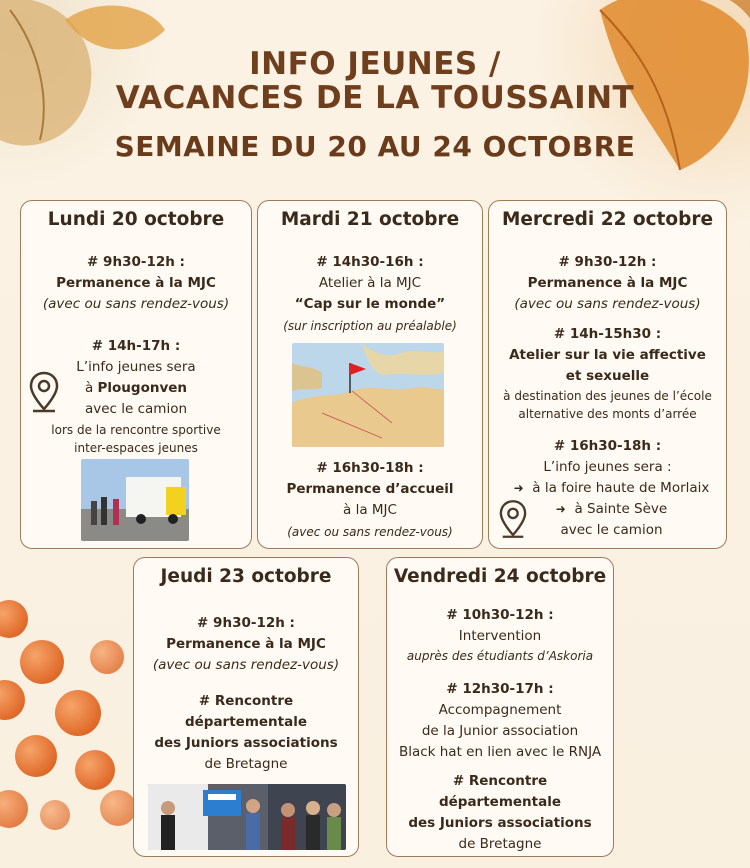 The width and height of the screenshot is (750, 868). I want to click on activity: Intervention, so click(500, 636).